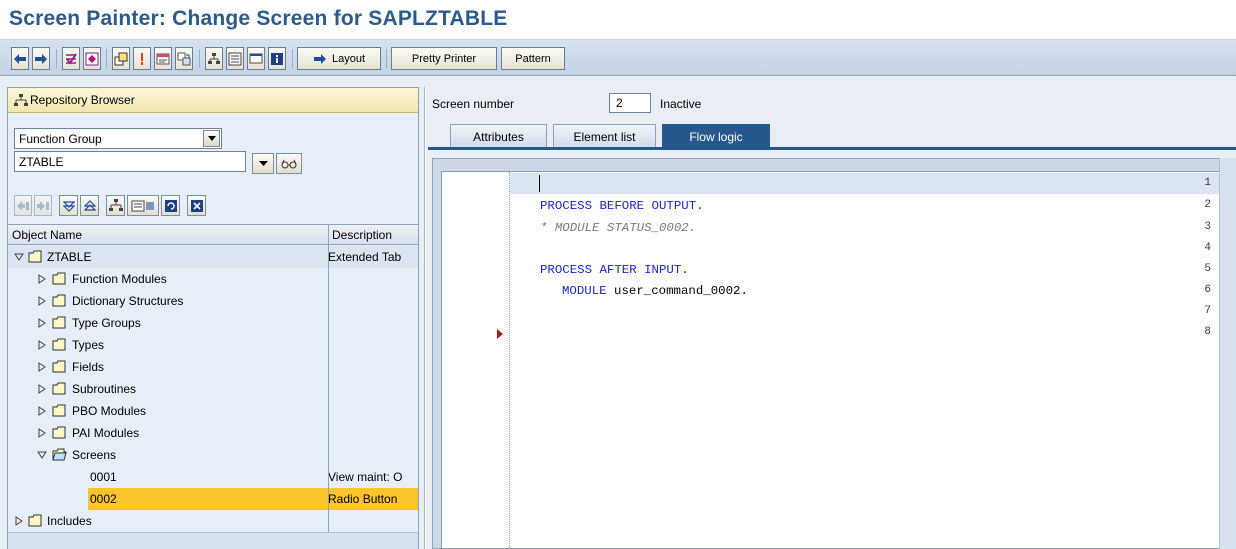 Image resolution: width=1236 pixels, height=549 pixels. I want to click on tree-node-pai-modules: PAI Modules, so click(213, 433).